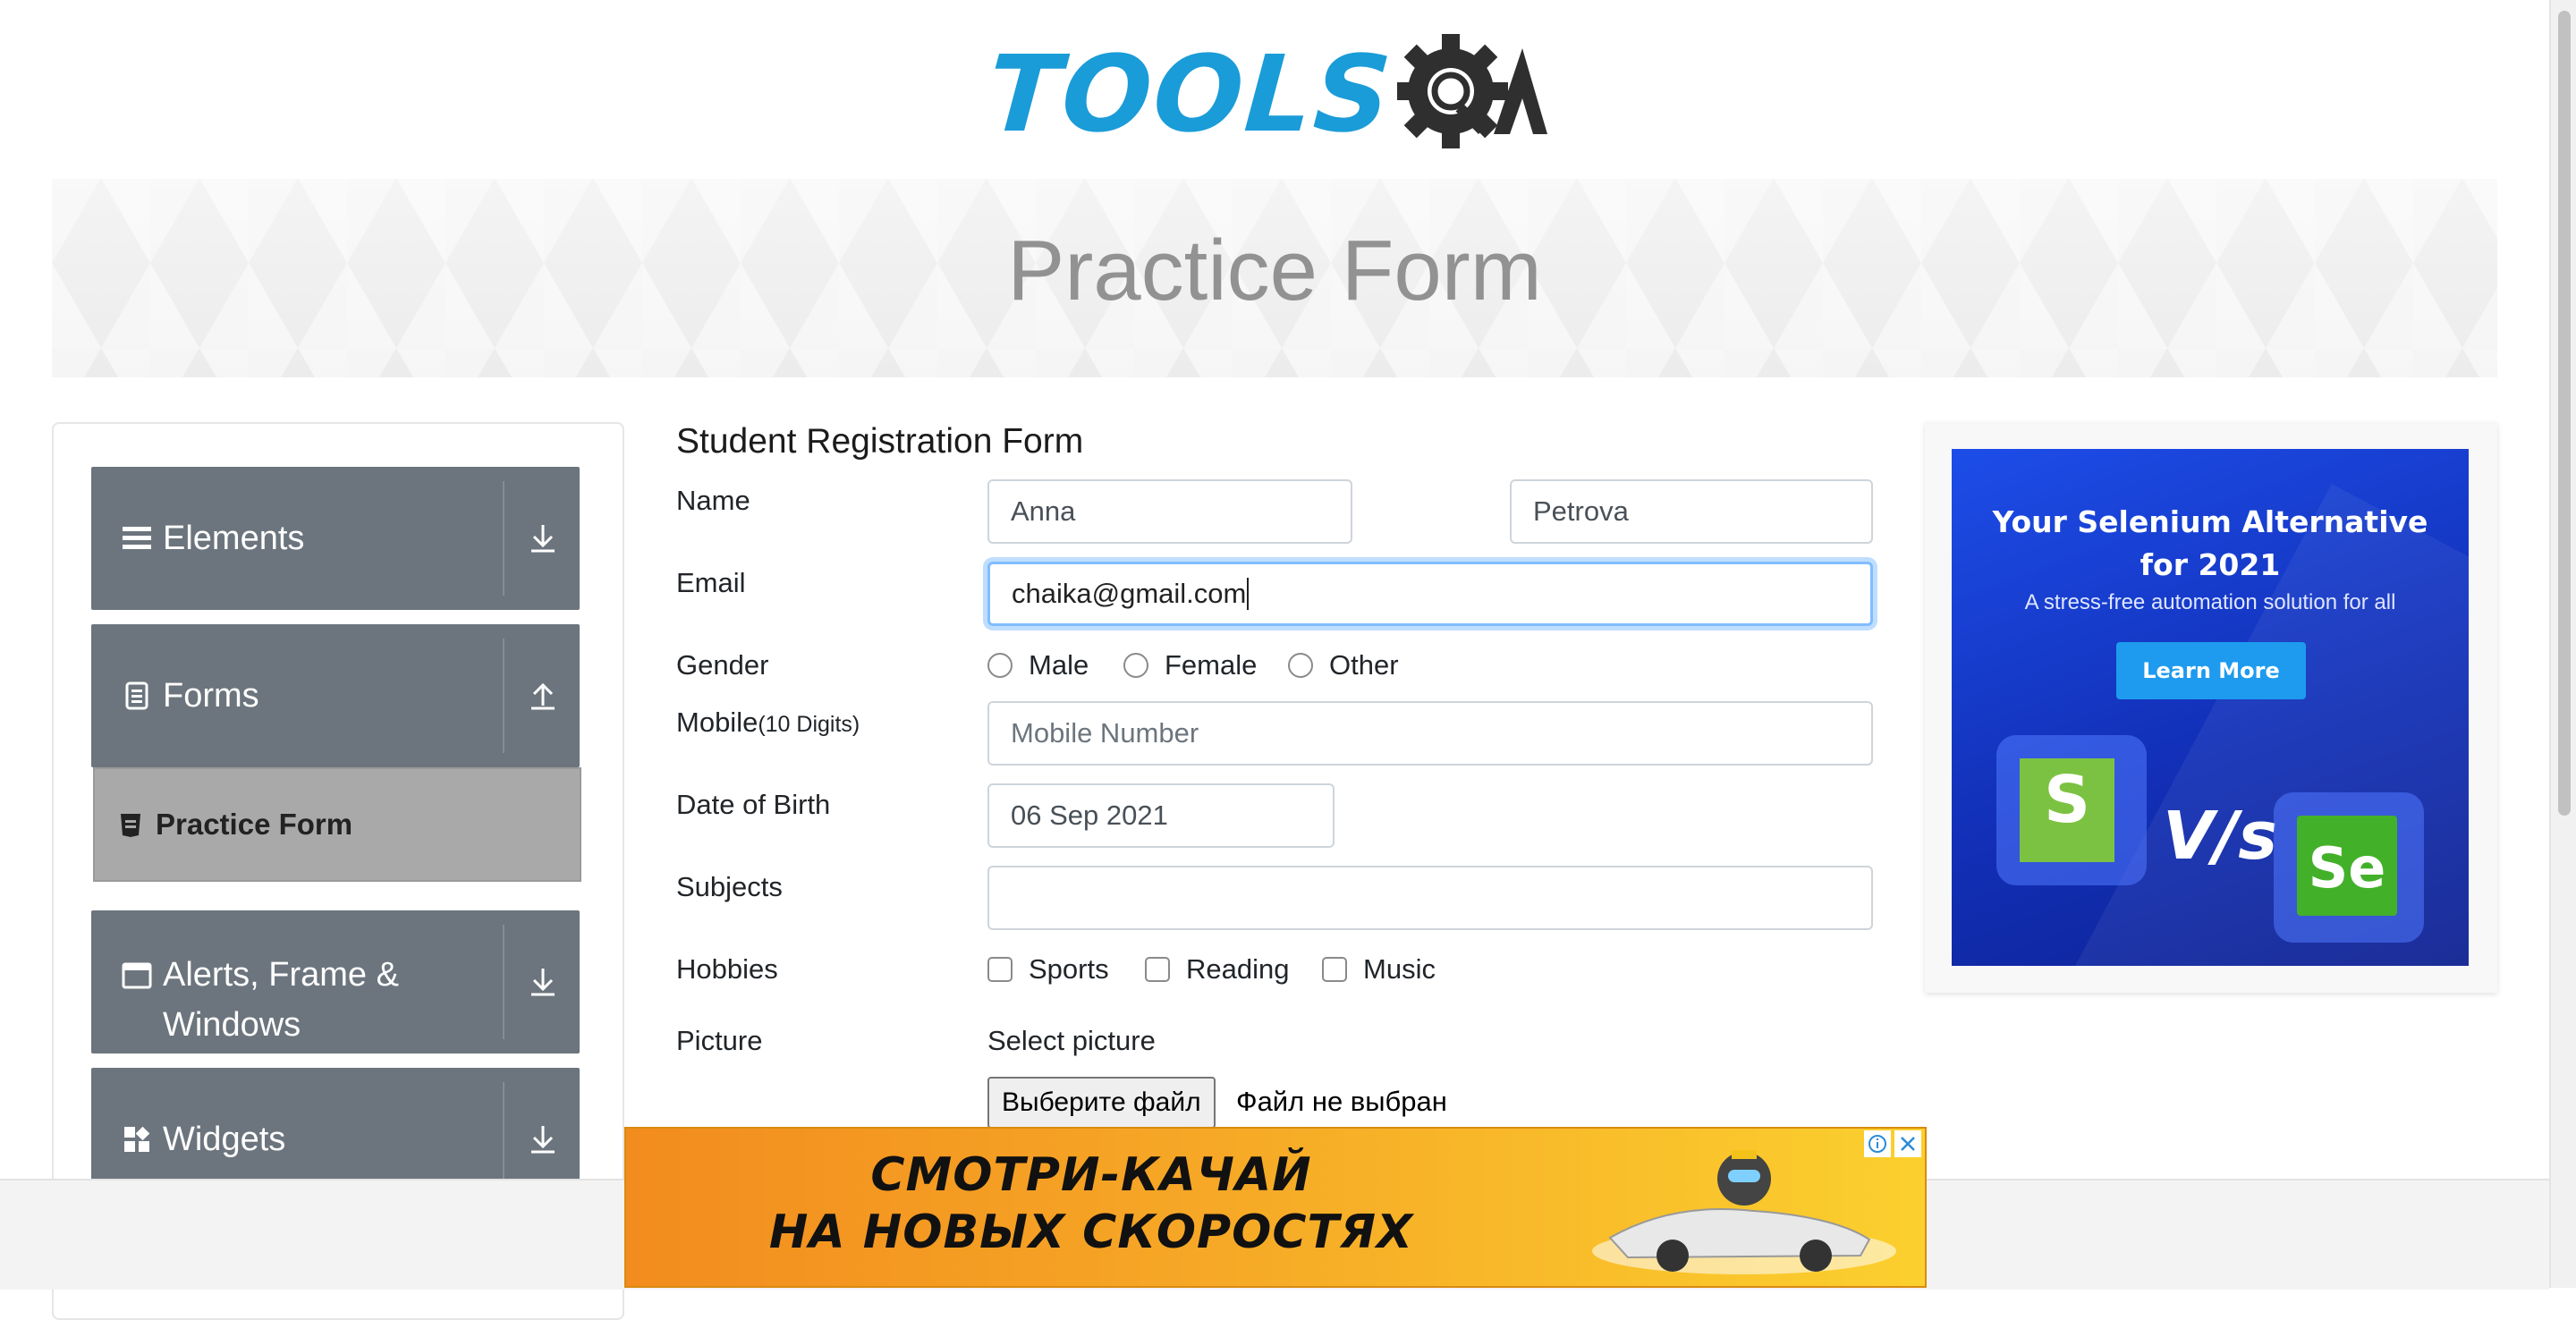  I want to click on gender-label: Gender, so click(722, 665).